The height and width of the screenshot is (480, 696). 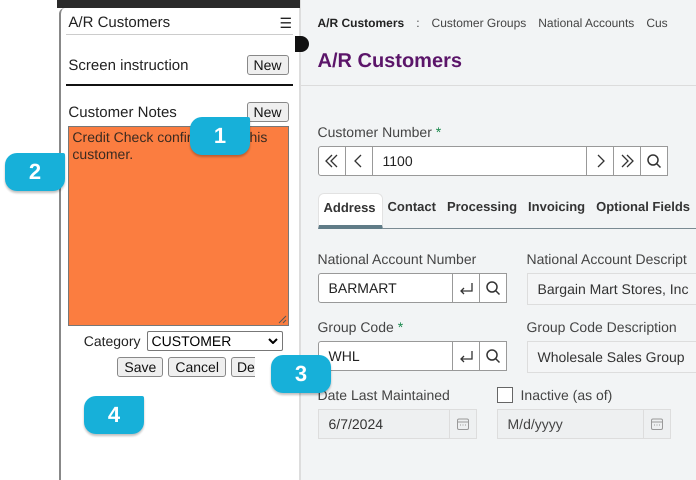 What do you see at coordinates (361, 23) in the screenshot?
I see `breadcrumb-link: A/R Customers` at bounding box center [361, 23].